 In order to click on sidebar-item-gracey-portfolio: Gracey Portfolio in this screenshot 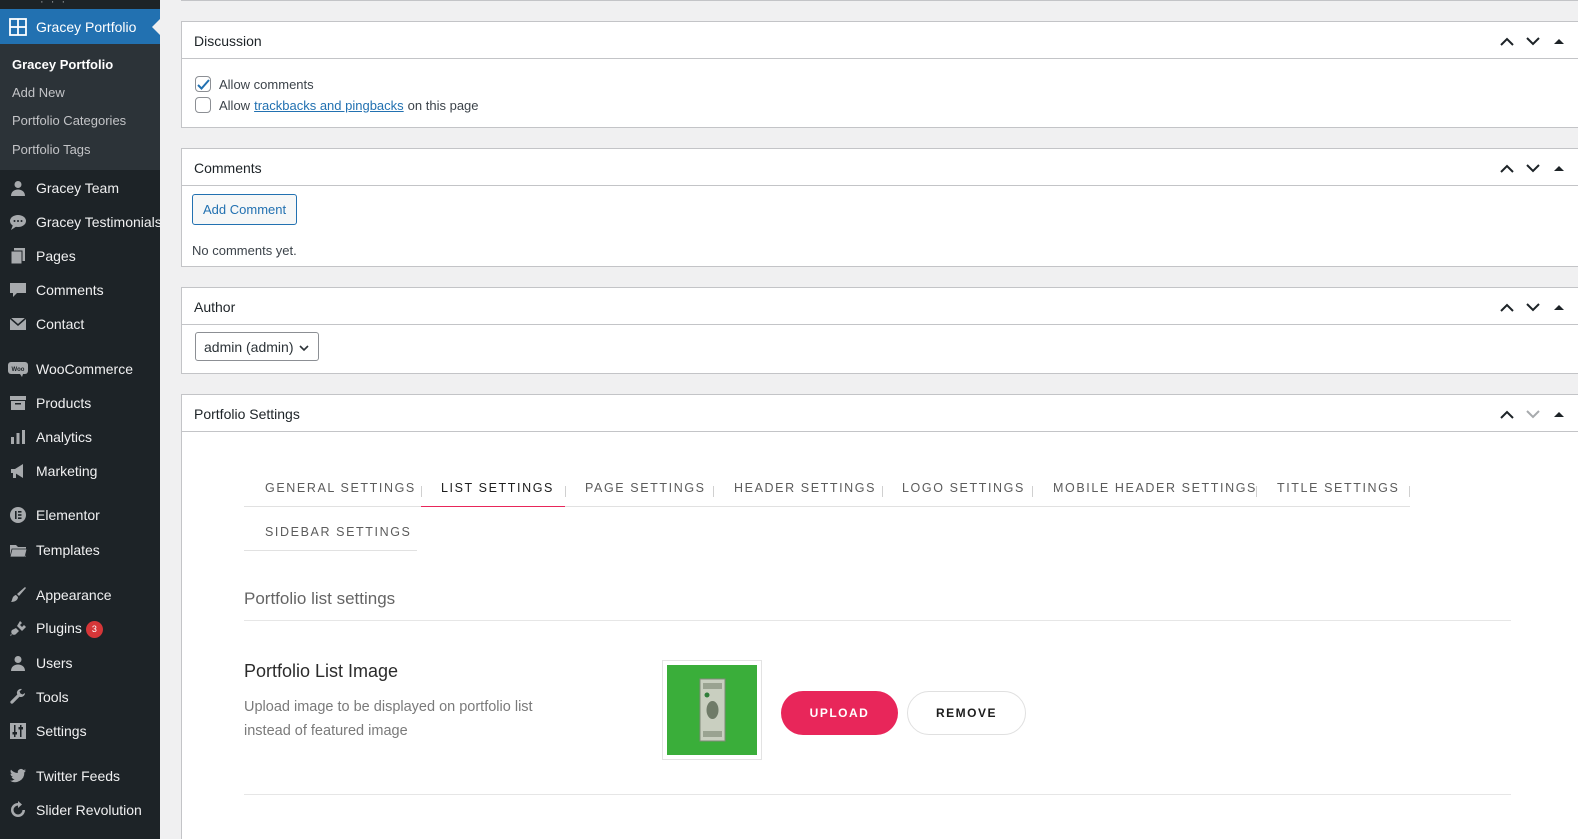, I will do `click(80, 26)`.